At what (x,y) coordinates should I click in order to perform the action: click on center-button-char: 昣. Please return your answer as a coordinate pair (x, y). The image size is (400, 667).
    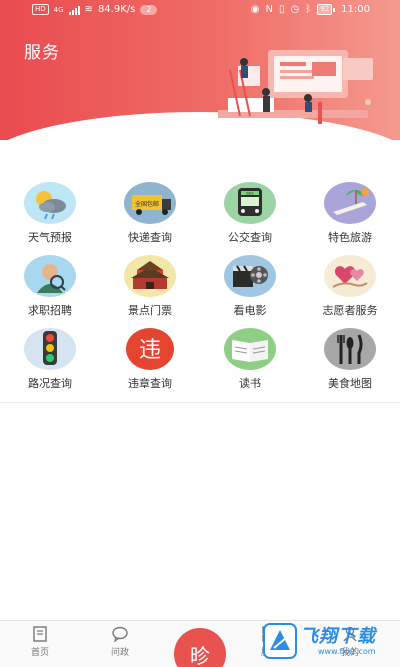
    Looking at the image, I should click on (200, 655).